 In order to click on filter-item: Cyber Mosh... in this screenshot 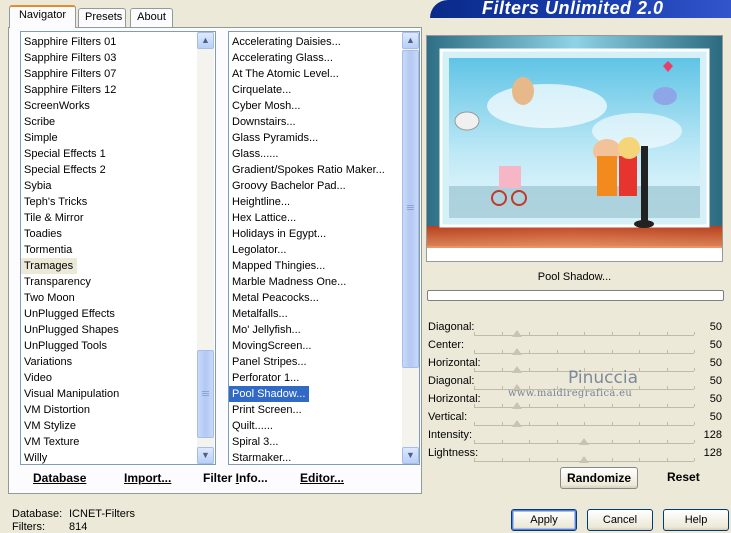, I will do `click(324, 106)`.